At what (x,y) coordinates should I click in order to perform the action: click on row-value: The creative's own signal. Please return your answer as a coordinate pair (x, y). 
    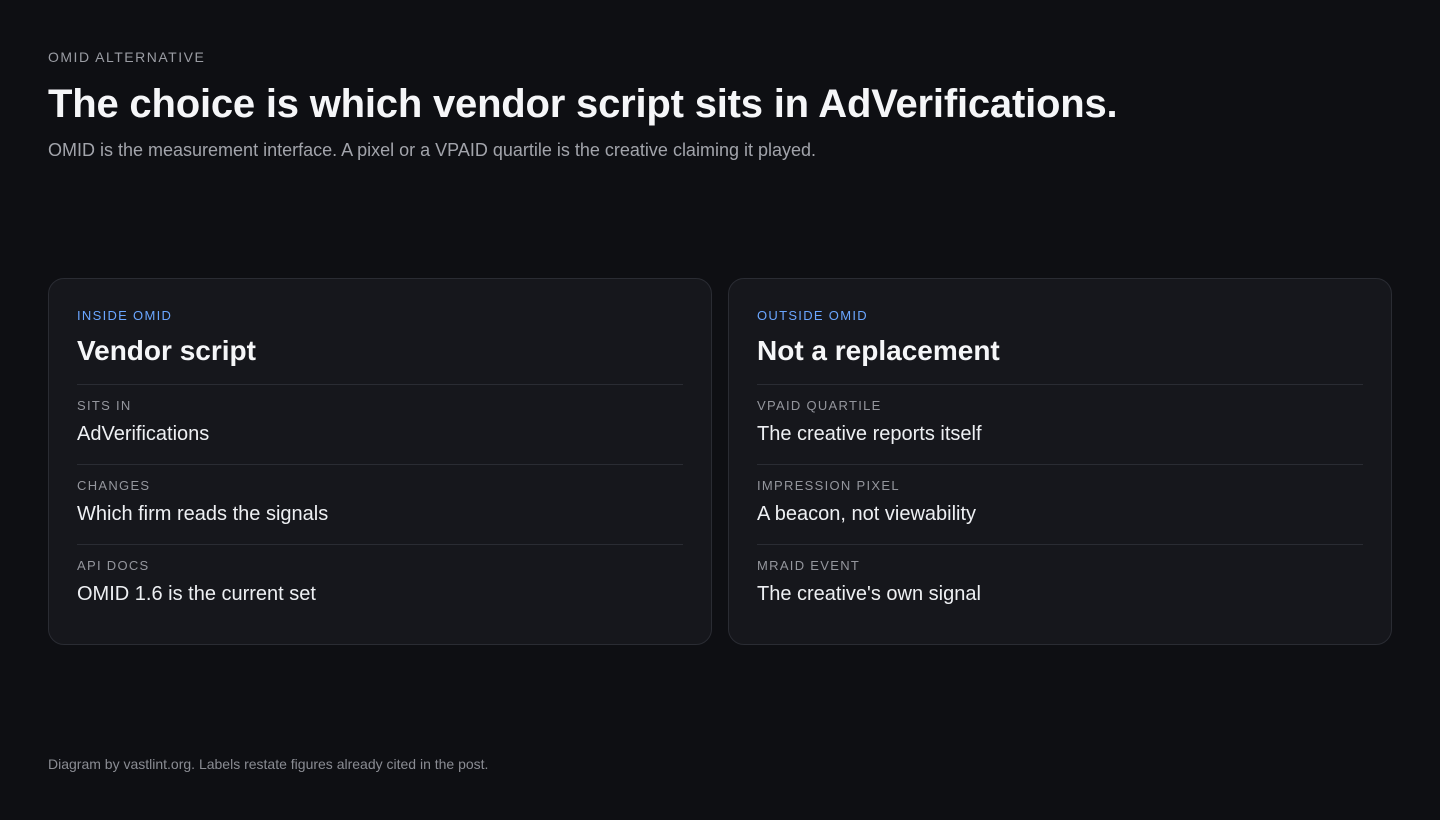
    Looking at the image, I should click on (869, 594).